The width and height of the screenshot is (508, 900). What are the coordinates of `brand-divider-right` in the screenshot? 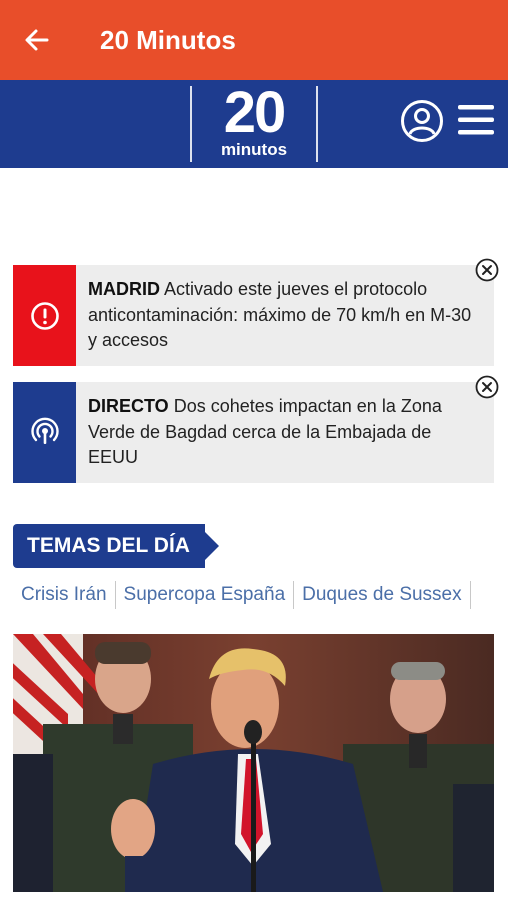 It's located at (317, 124).